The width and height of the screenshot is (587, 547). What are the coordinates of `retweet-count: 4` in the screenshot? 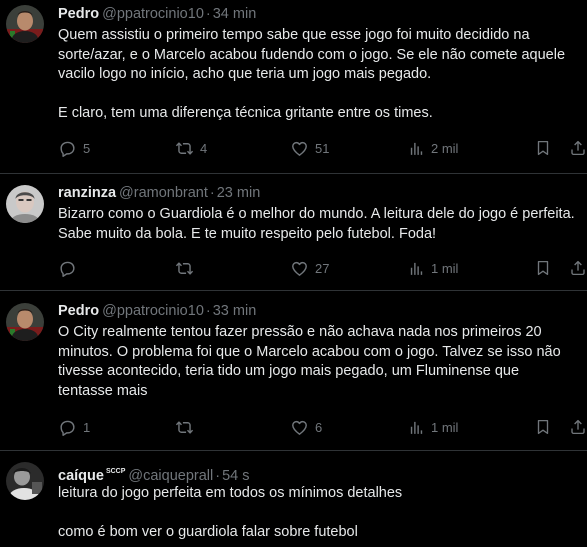 It's located at (204, 148).